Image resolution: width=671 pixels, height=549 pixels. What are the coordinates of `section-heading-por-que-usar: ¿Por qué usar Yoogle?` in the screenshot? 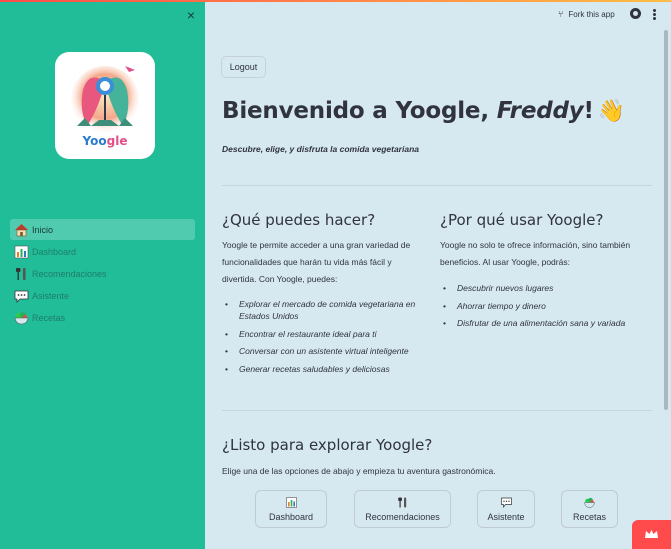 It's located at (522, 220).